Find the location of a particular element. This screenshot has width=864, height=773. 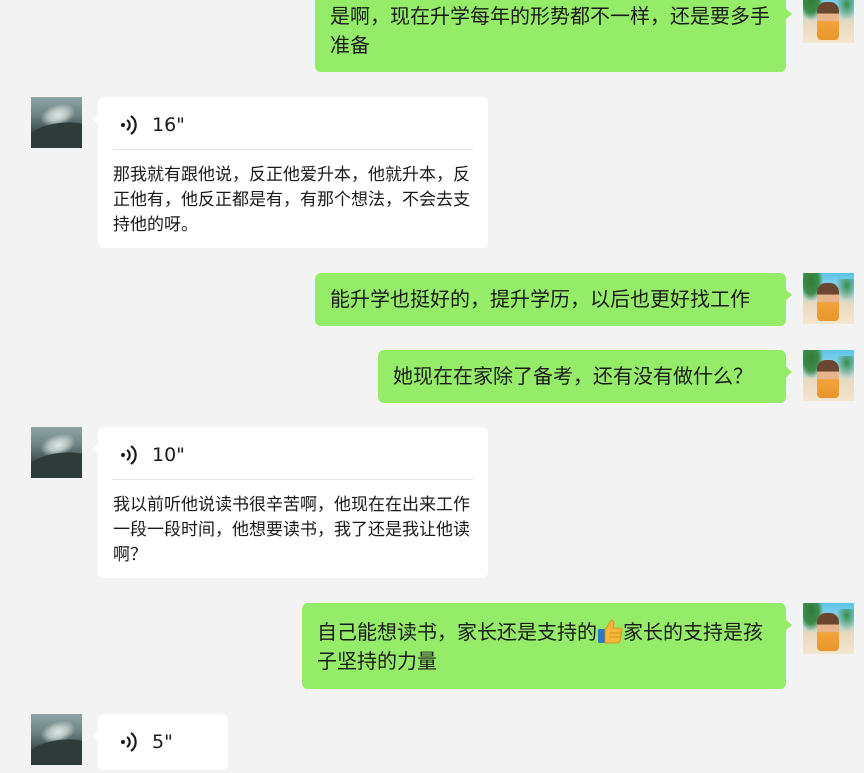

message-bubble: 她现在在家除了备考，还有没有做什么？ is located at coordinates (585, 376).